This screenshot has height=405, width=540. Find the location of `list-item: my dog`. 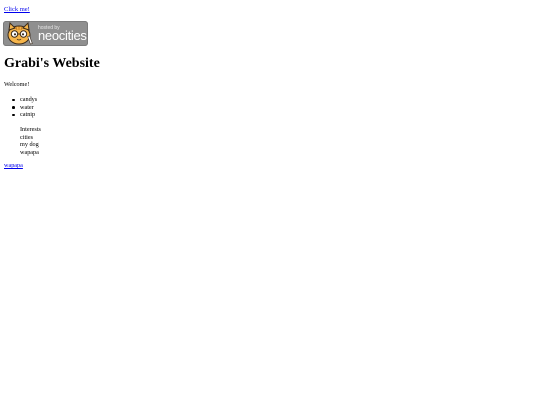

list-item: my dog is located at coordinates (29, 144).